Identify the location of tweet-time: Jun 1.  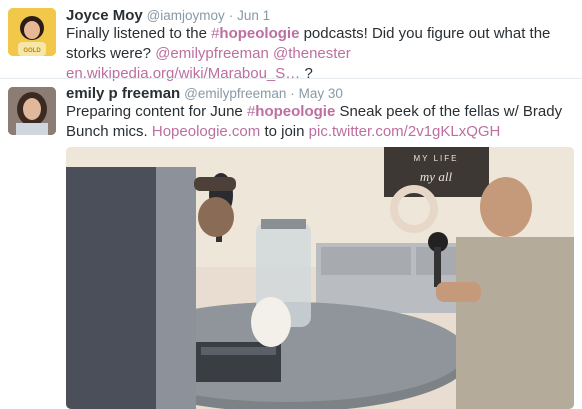
(253, 15).